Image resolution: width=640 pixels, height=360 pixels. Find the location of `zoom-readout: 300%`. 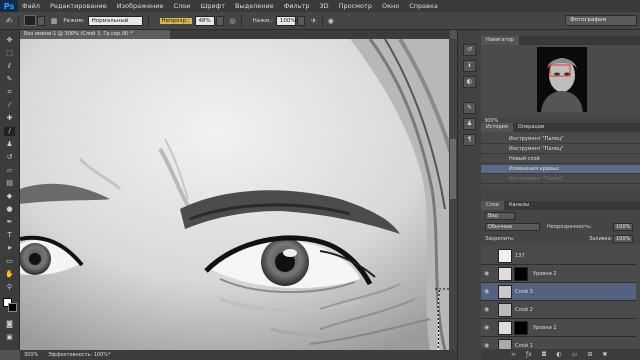

zoom-readout: 300% is located at coordinates (31, 355).